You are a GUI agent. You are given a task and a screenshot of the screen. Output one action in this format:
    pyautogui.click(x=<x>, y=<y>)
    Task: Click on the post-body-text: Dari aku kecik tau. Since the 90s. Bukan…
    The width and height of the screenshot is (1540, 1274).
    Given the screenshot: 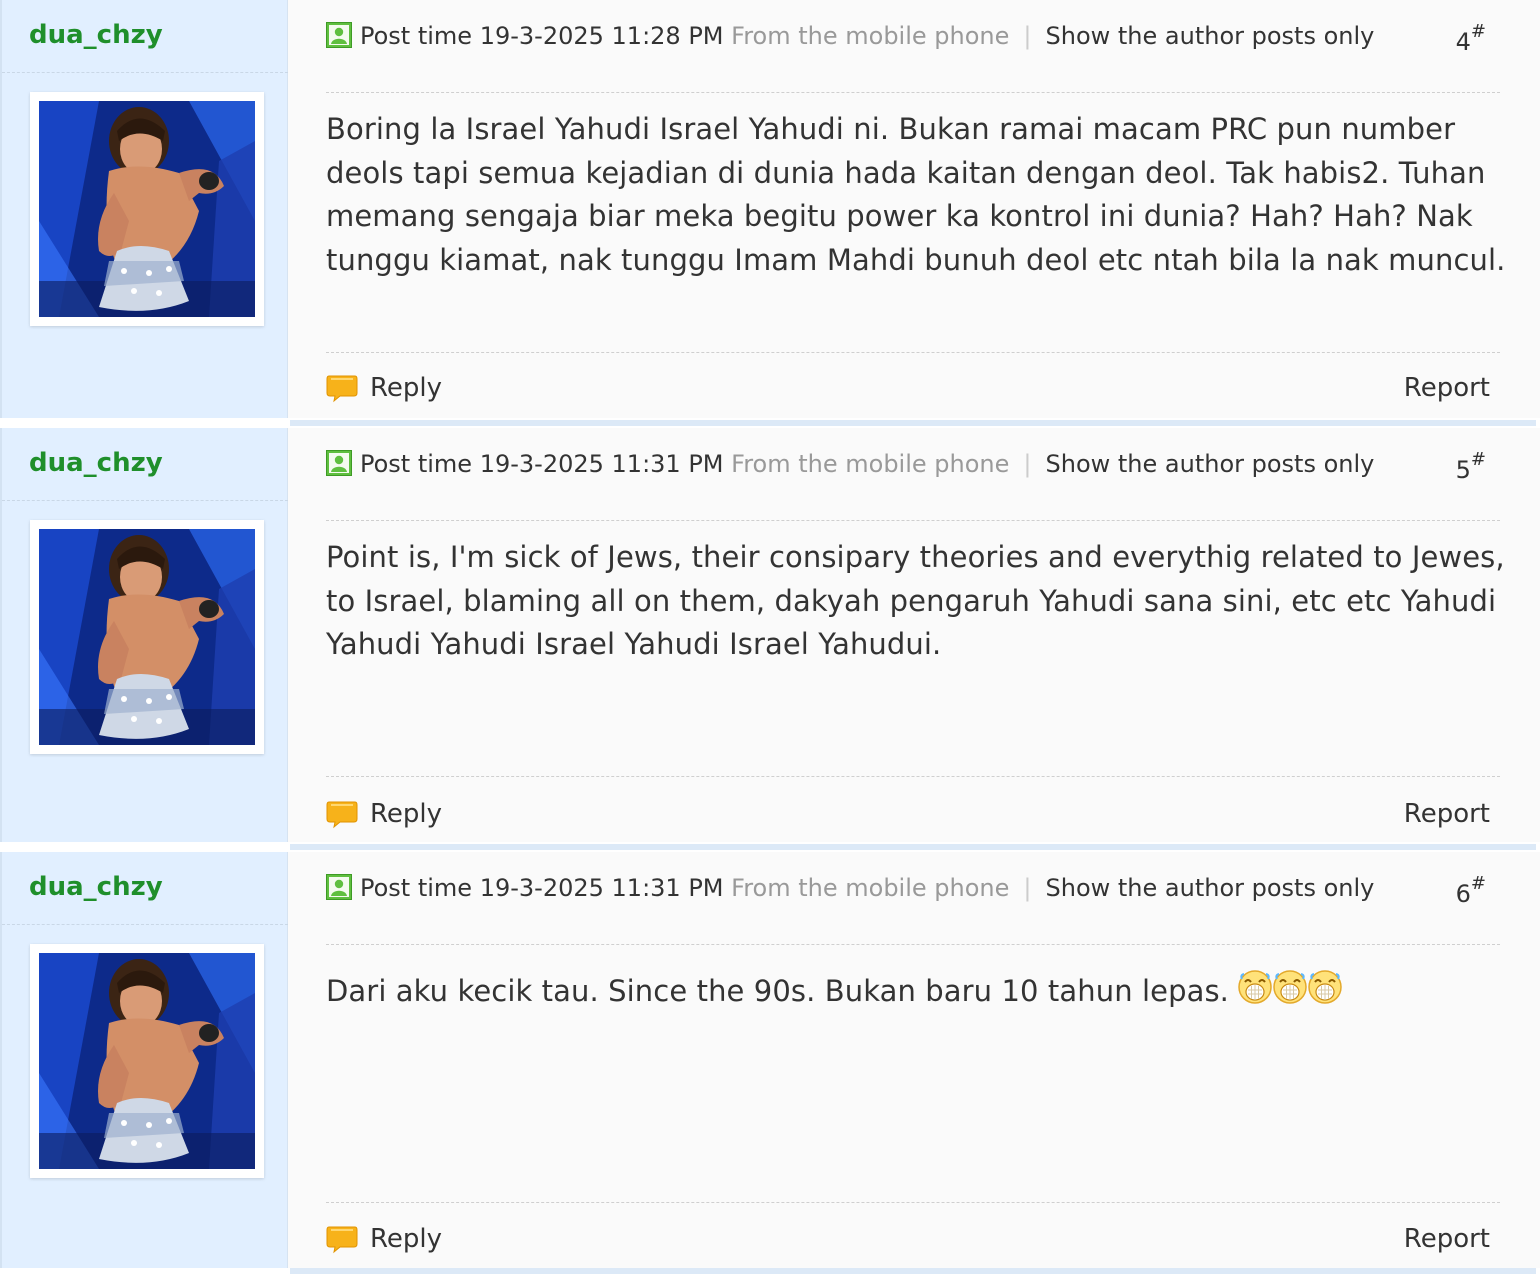 What is the action you would take?
    pyautogui.click(x=778, y=991)
    